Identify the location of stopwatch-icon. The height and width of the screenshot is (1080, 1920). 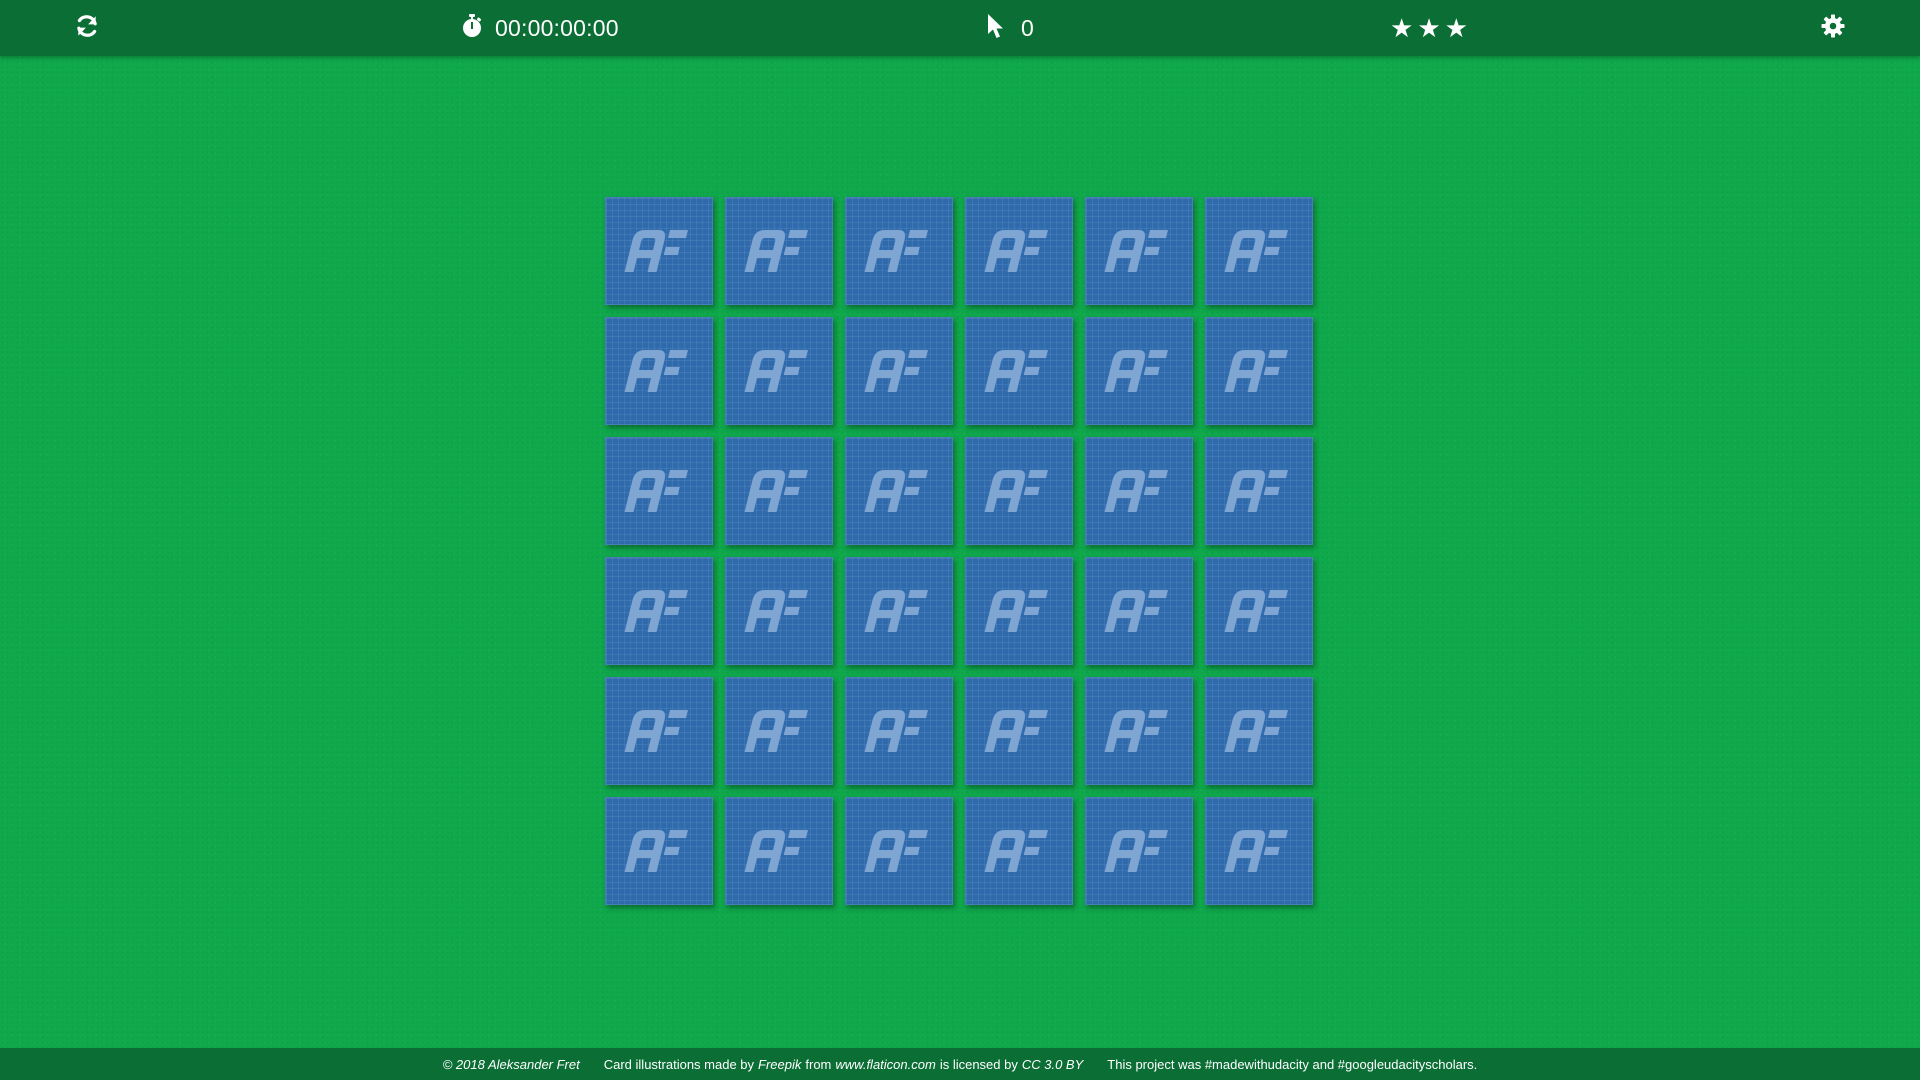
(472, 28).